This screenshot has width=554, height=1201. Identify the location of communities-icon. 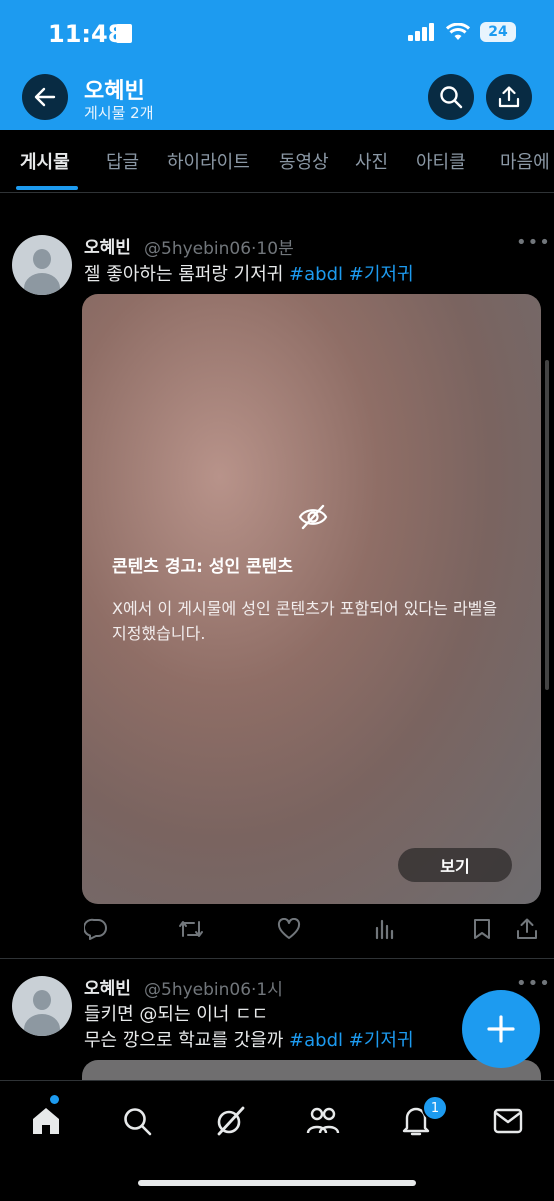
(323, 1120).